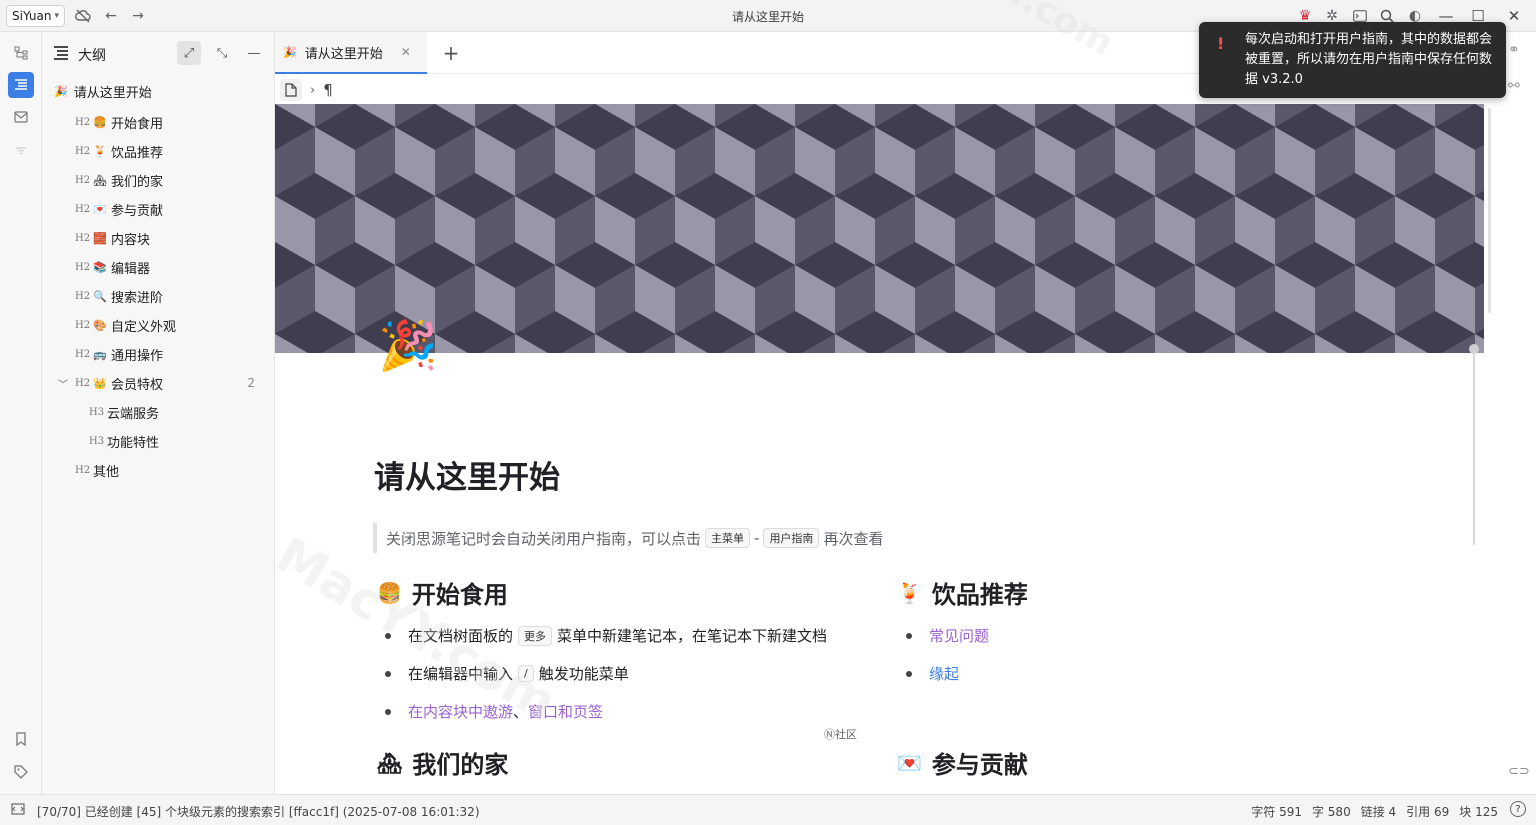 Image resolution: width=1536 pixels, height=825 pixels. What do you see at coordinates (111, 16) in the screenshot?
I see `back-arrow-icon: ←` at bounding box center [111, 16].